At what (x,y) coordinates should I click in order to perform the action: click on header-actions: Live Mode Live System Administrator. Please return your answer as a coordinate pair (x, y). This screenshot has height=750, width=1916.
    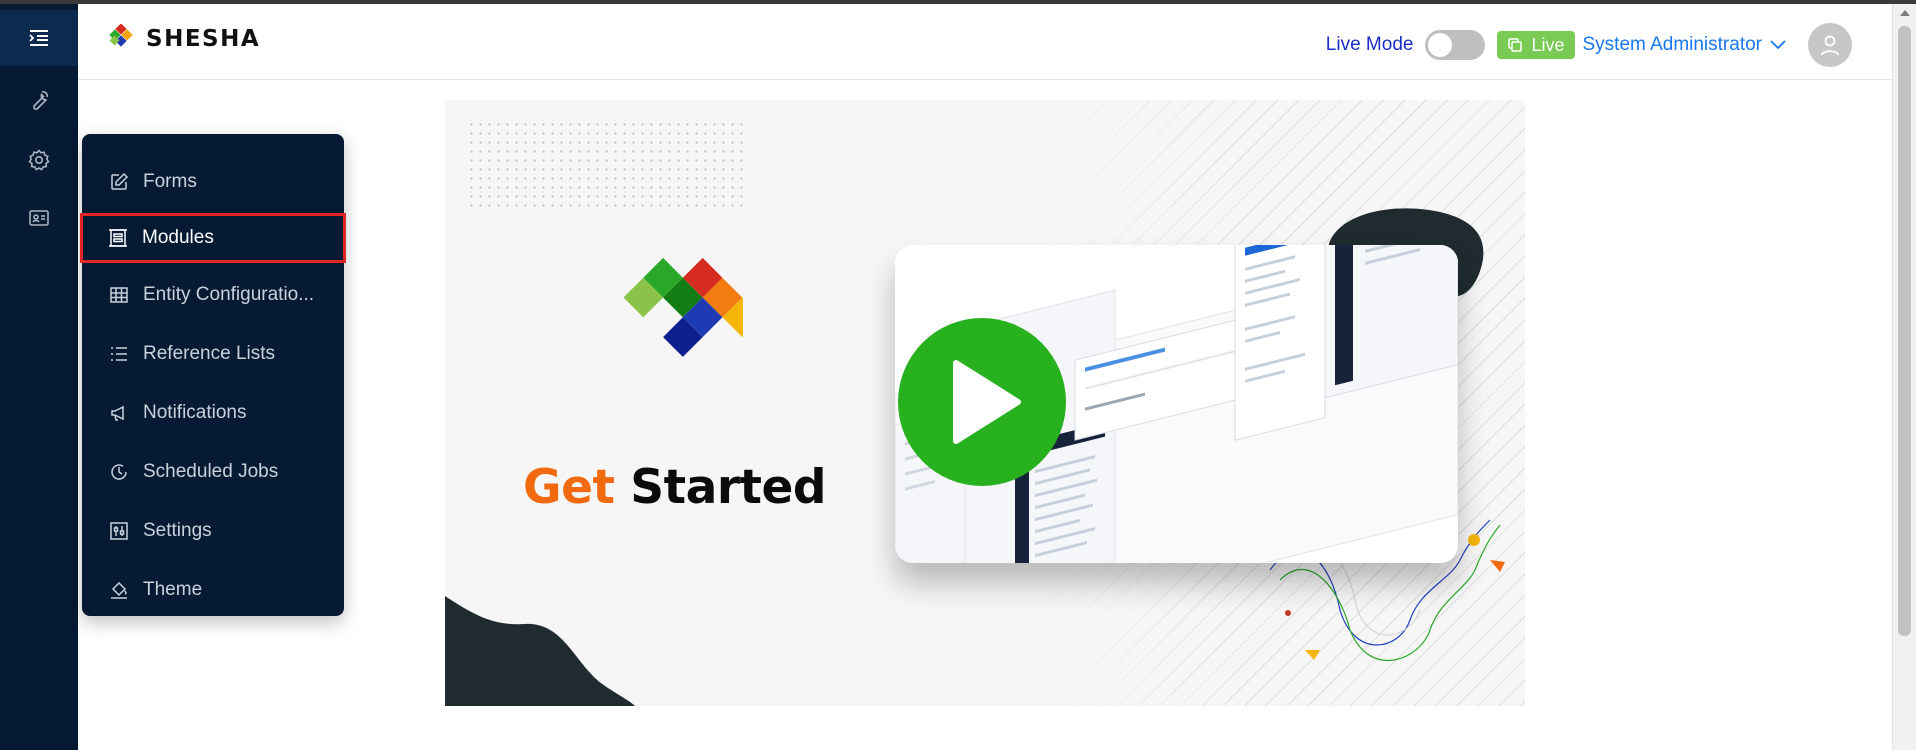
    Looking at the image, I should click on (1588, 45).